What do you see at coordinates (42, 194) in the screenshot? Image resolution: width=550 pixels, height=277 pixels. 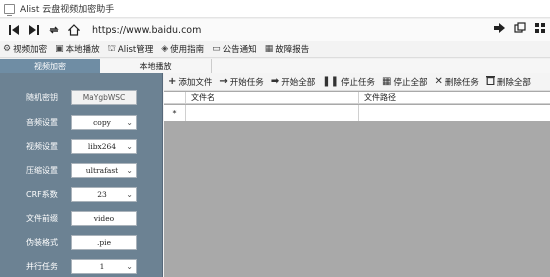 I see `setting-label: CRF系数` at bounding box center [42, 194].